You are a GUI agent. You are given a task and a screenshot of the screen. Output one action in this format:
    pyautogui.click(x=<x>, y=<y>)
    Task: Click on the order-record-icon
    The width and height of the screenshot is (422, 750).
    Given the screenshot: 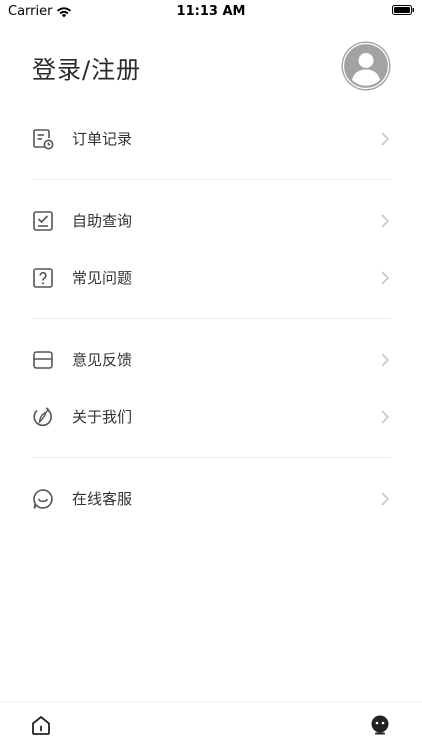 What is the action you would take?
    pyautogui.click(x=43, y=138)
    